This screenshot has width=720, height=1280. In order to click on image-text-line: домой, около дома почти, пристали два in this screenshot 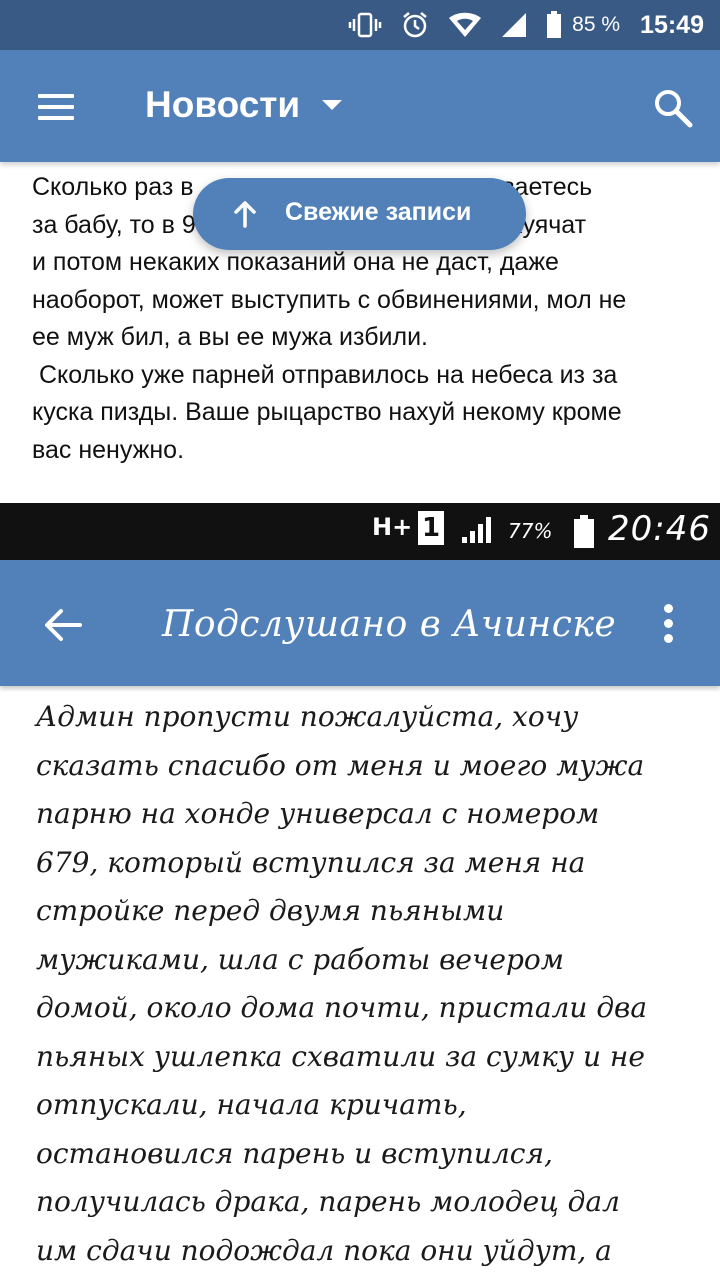, I will do `click(342, 1007)`.